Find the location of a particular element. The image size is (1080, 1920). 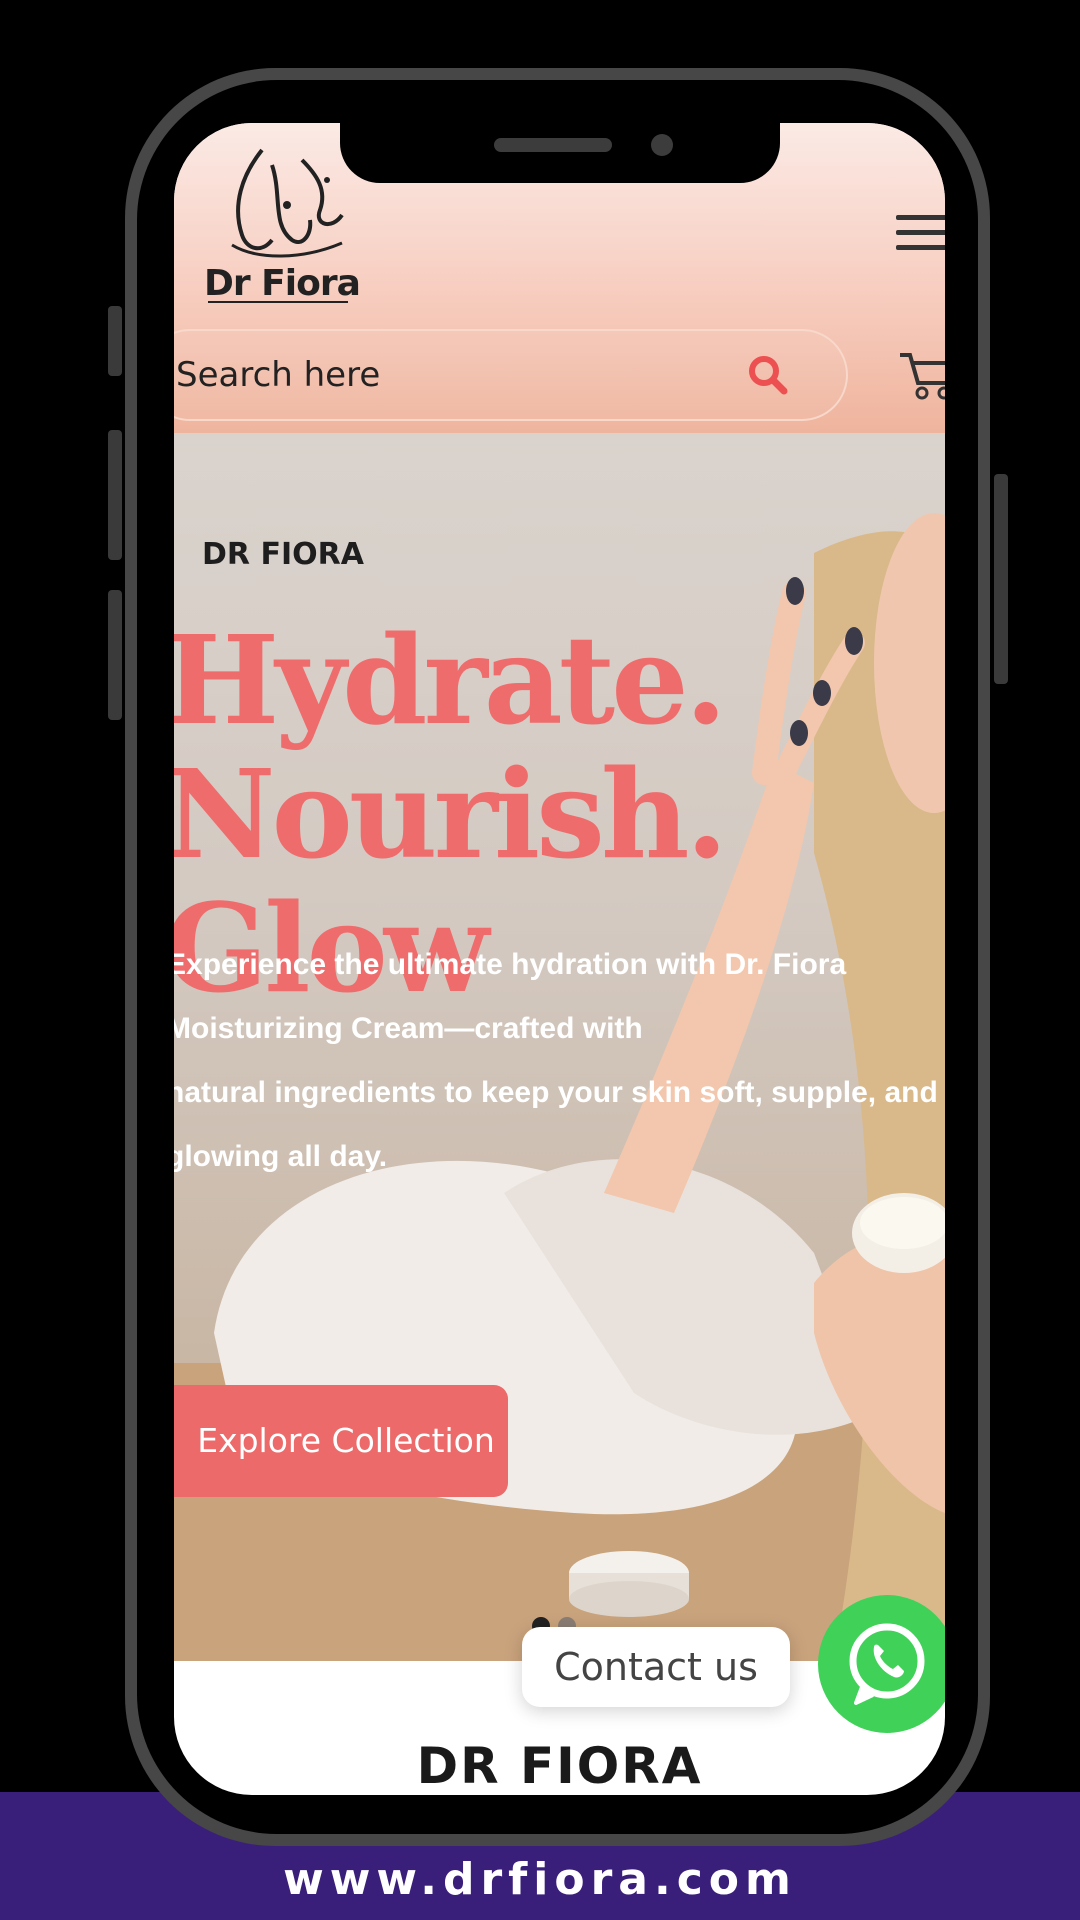

phone-camera is located at coordinates (662, 145).